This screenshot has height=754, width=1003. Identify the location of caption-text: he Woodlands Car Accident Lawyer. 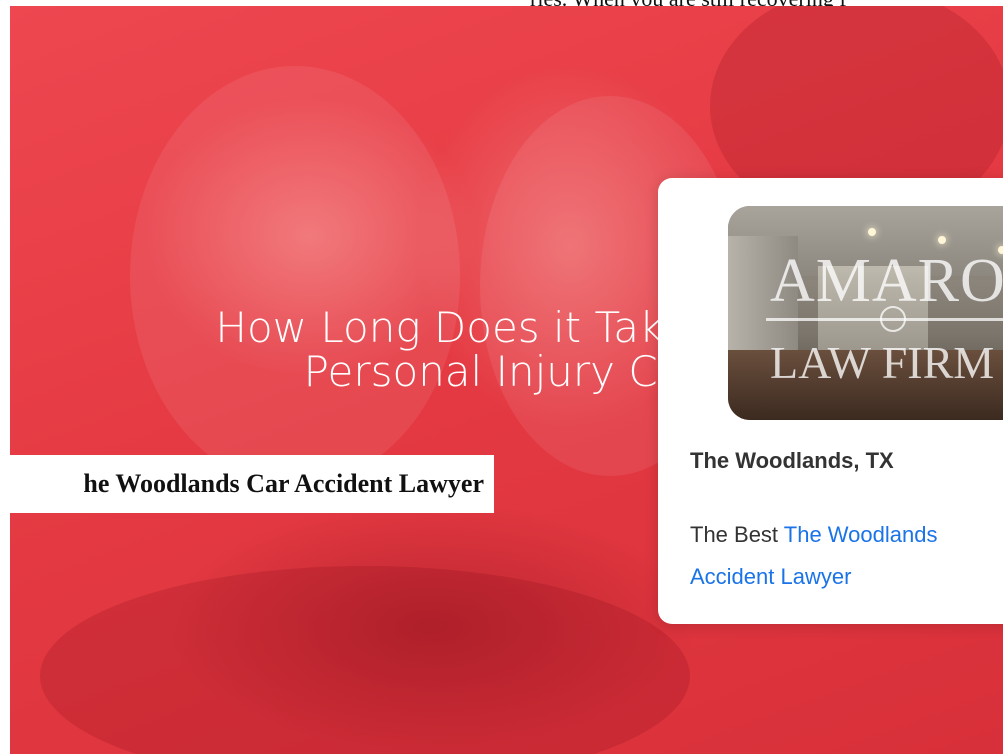
(283, 483).